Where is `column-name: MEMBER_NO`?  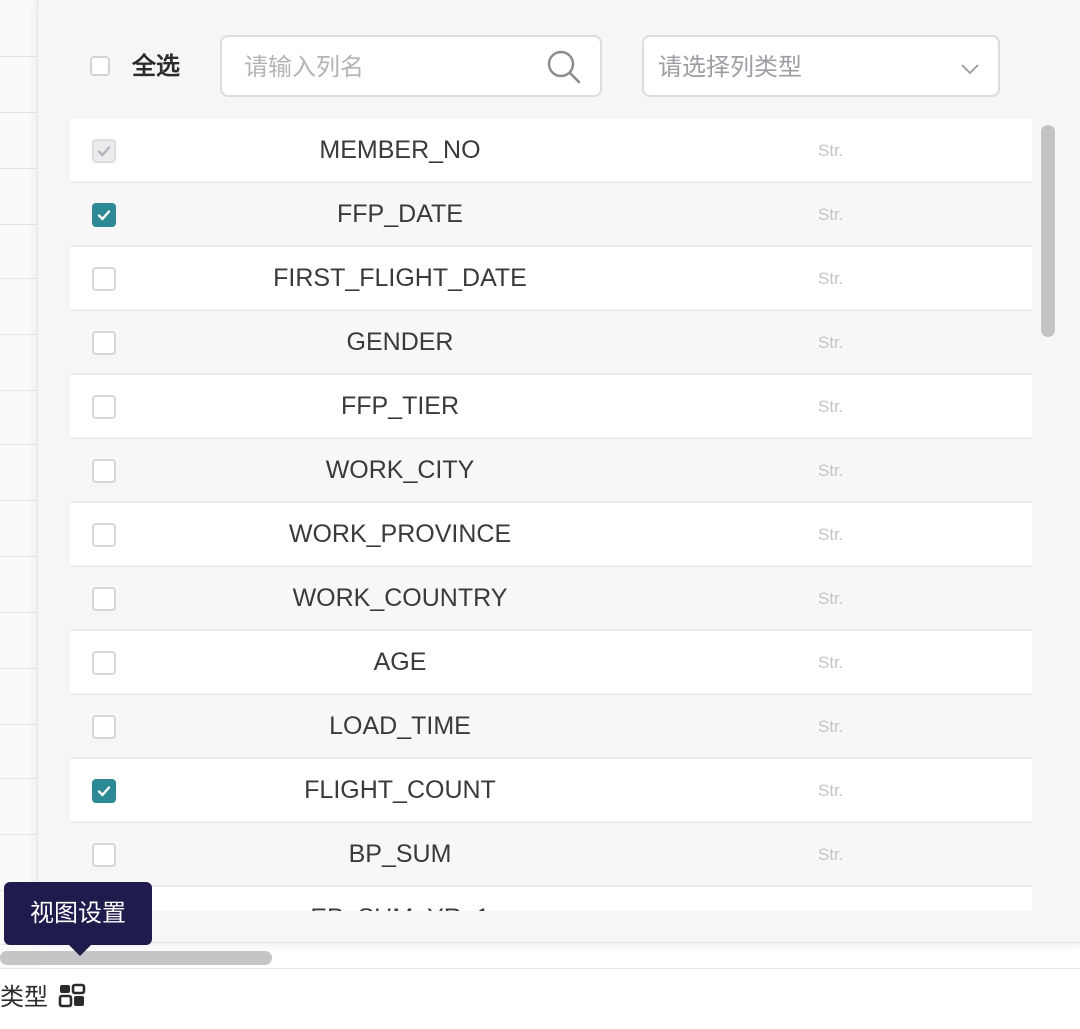
column-name: MEMBER_NO is located at coordinates (400, 150).